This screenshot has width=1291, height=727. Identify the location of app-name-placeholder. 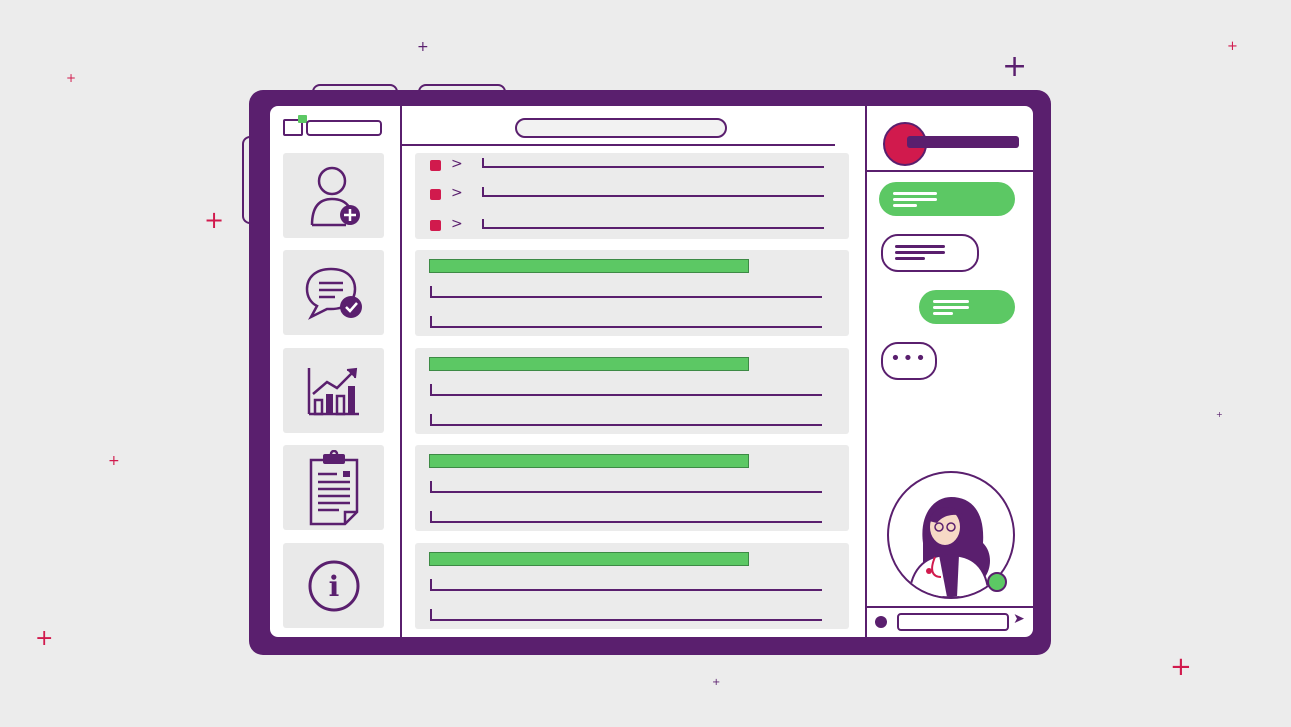
(344, 128).